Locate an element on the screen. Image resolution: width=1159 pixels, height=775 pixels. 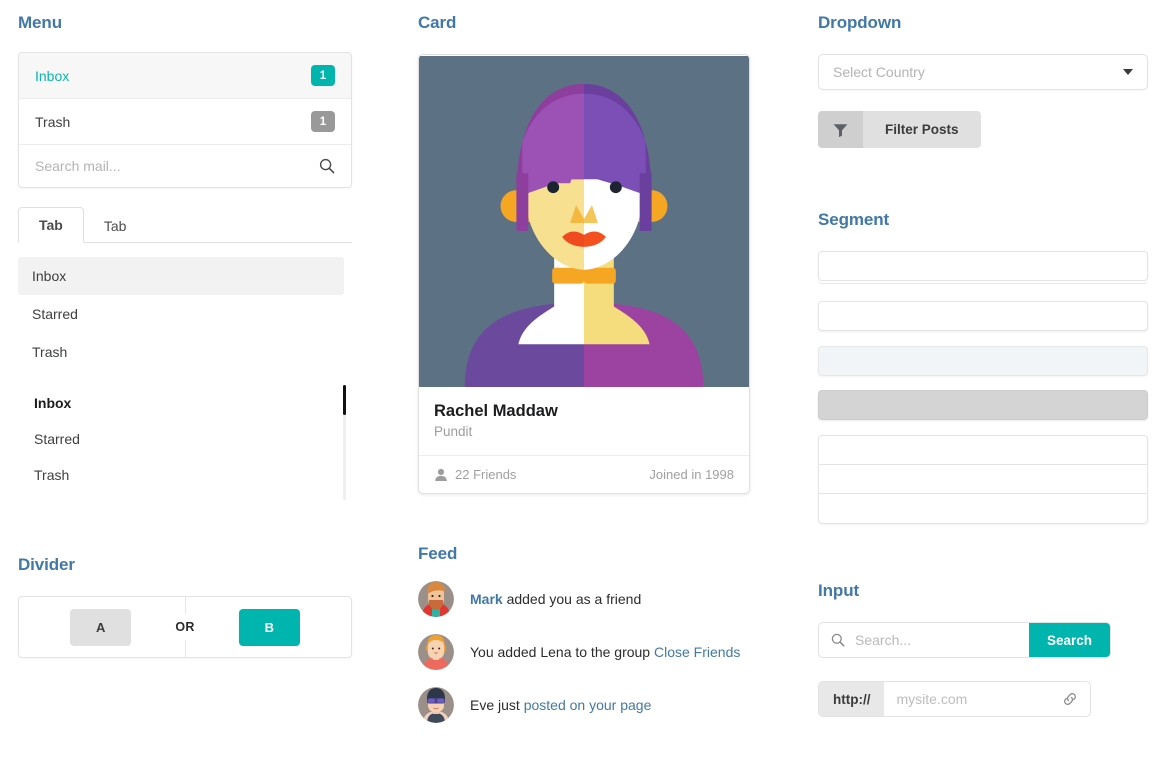
country-dropdown-value: Select Country is located at coordinates (879, 72).